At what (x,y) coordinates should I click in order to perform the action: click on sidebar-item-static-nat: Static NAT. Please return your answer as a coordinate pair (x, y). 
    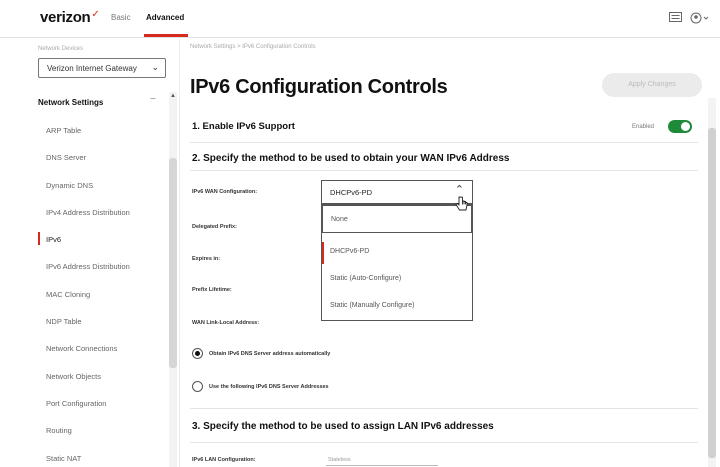
    Looking at the image, I should click on (84, 457).